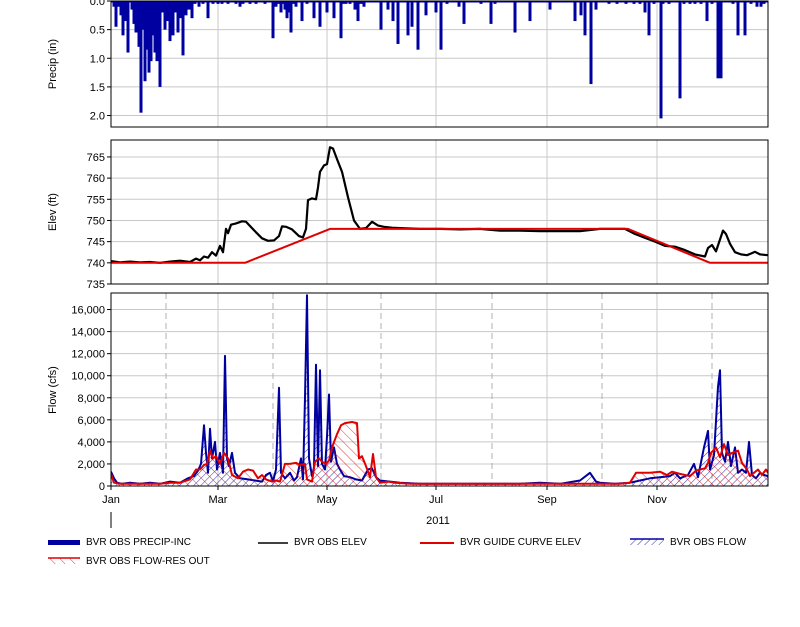 The width and height of the screenshot is (800, 627). Describe the element at coordinates (91, 399) in the screenshot. I see `flow-y-tick-label: 8,000` at that location.